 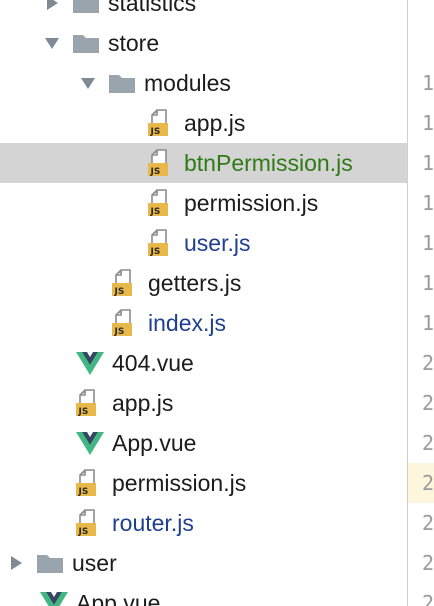 I want to click on tree-item-label: statistics, so click(x=152, y=8).